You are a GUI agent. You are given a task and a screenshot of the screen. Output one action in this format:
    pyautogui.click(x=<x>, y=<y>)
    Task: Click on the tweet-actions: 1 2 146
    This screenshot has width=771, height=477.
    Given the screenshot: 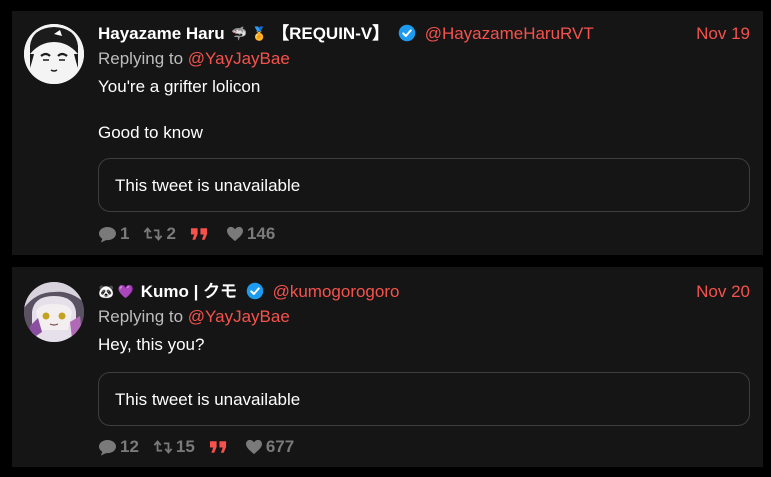 What is the action you would take?
    pyautogui.click(x=424, y=234)
    